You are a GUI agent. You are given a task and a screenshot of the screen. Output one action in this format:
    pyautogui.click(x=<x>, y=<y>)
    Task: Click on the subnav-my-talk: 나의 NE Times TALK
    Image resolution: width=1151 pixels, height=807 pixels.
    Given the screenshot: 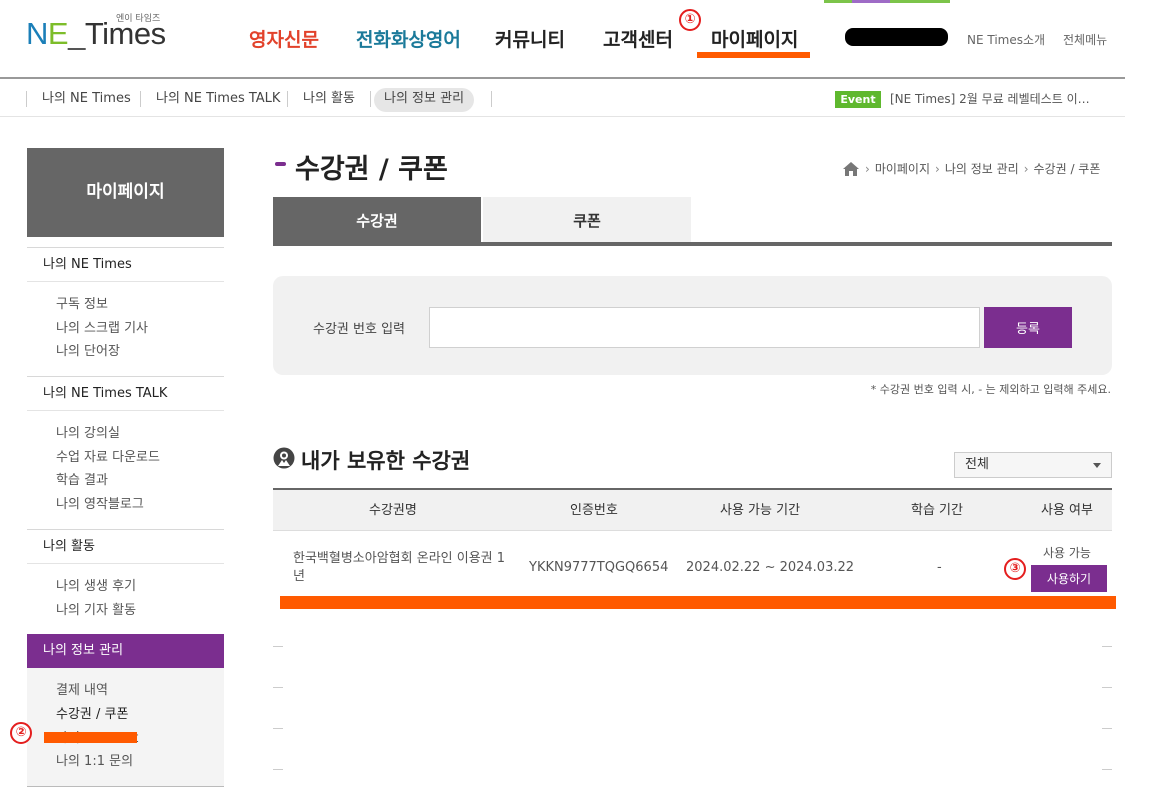 What is the action you would take?
    pyautogui.click(x=218, y=100)
    